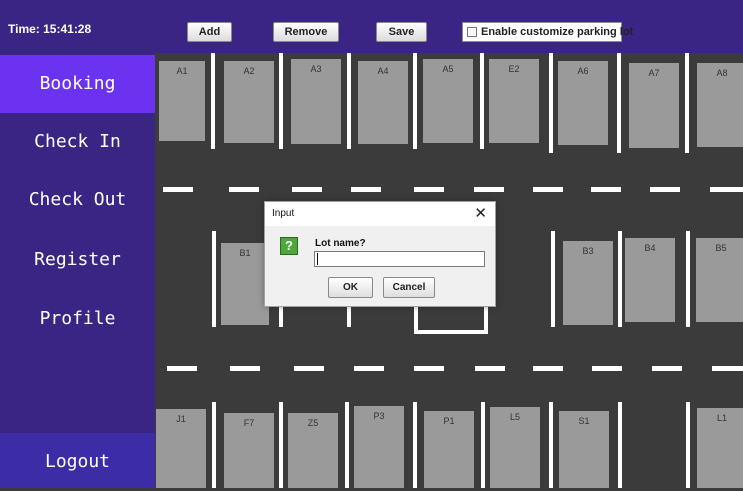 This screenshot has height=491, width=743. Describe the element at coordinates (289, 246) in the screenshot. I see `question-icon: ?` at that location.